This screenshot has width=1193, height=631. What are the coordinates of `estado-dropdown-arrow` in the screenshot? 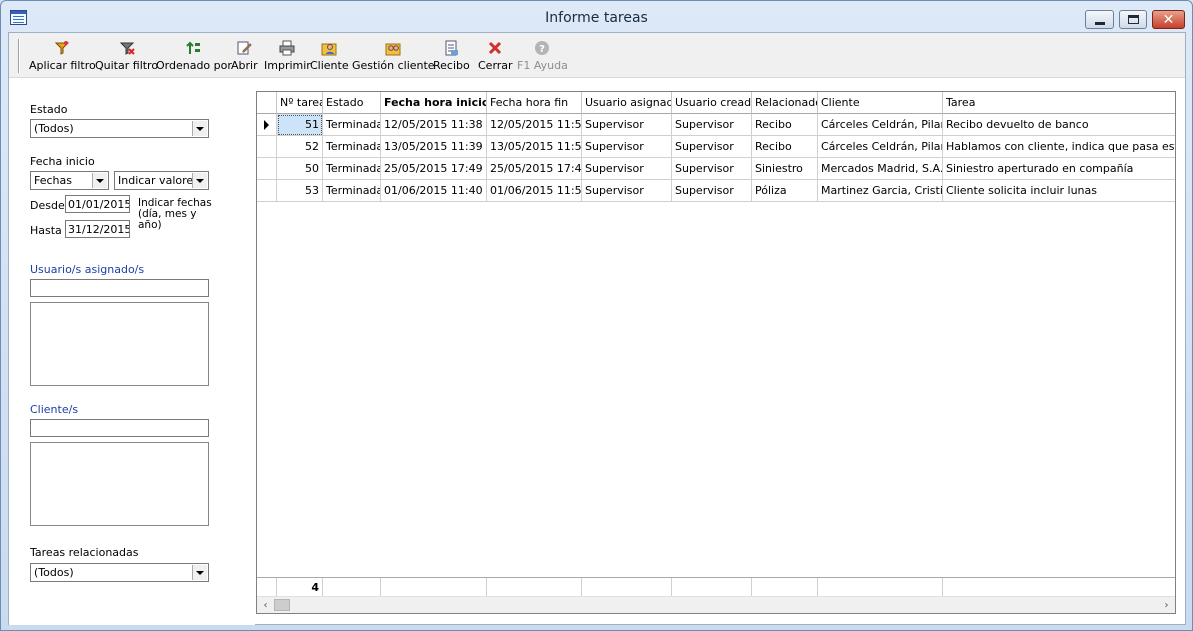 It's located at (199, 128).